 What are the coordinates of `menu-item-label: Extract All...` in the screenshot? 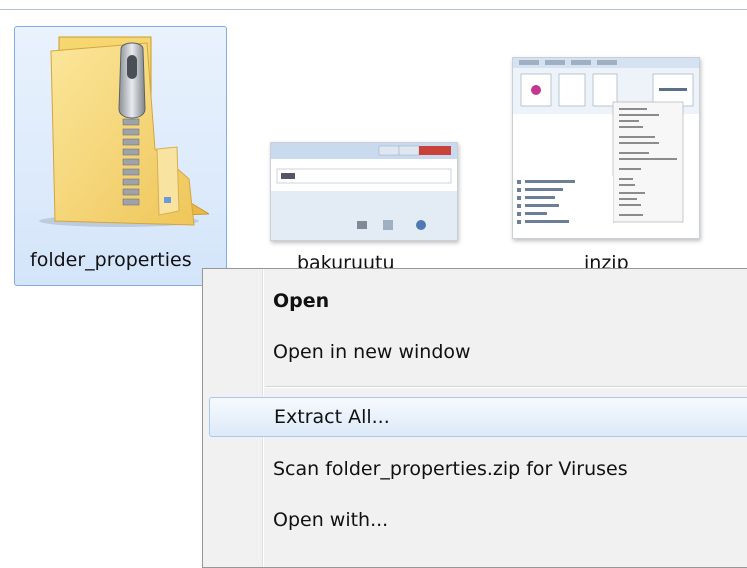 It's located at (332, 417).